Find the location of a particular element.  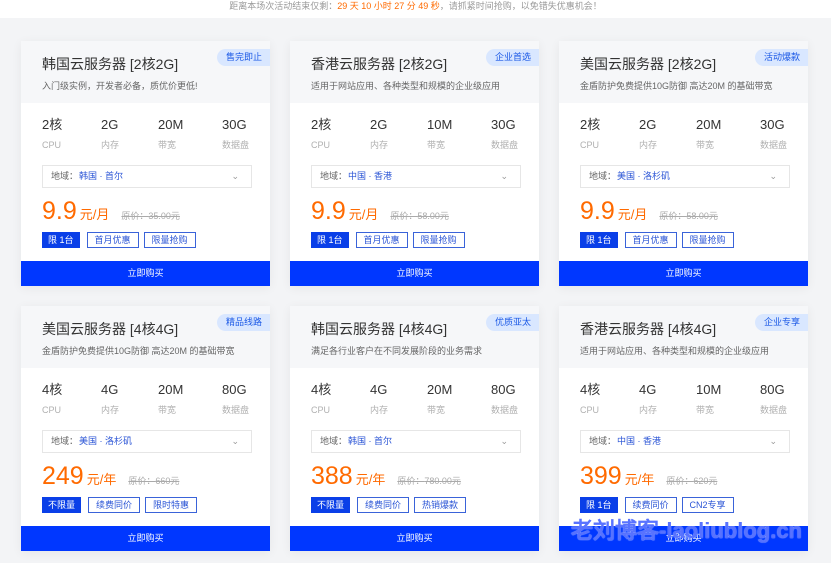

promo-badge: 优质亚太 is located at coordinates (512, 322).